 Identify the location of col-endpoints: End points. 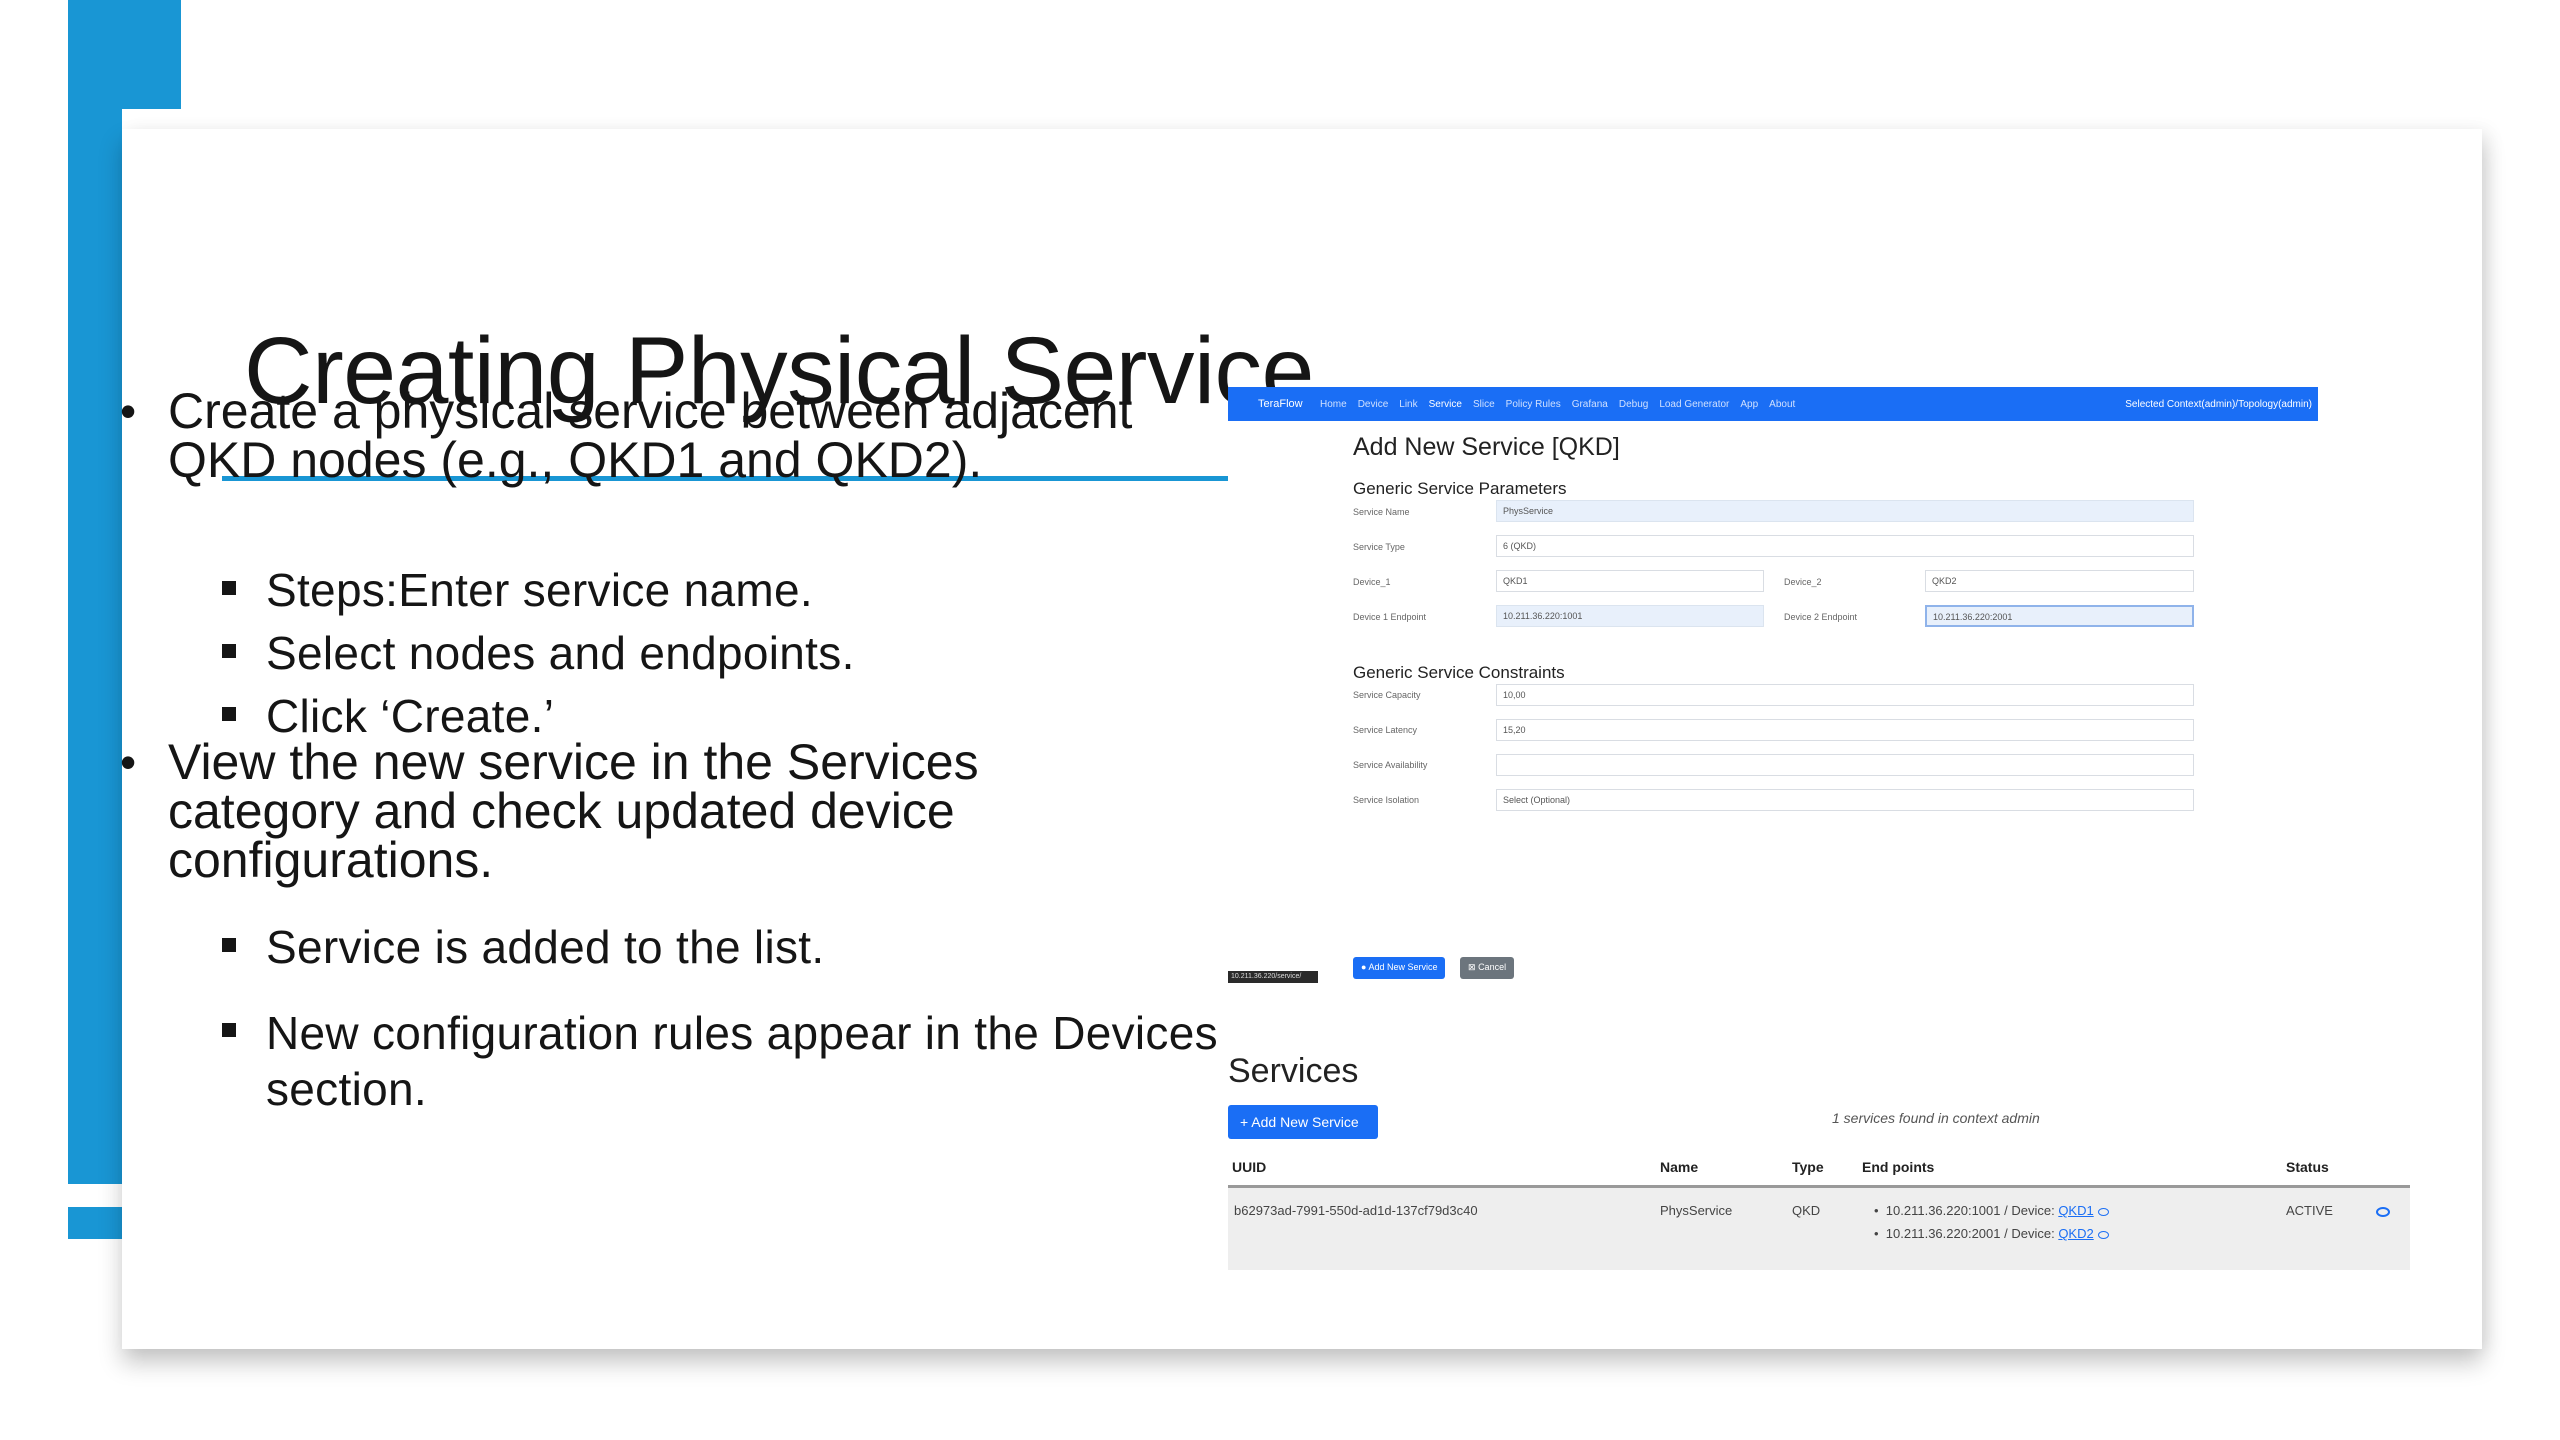
(1898, 1167).